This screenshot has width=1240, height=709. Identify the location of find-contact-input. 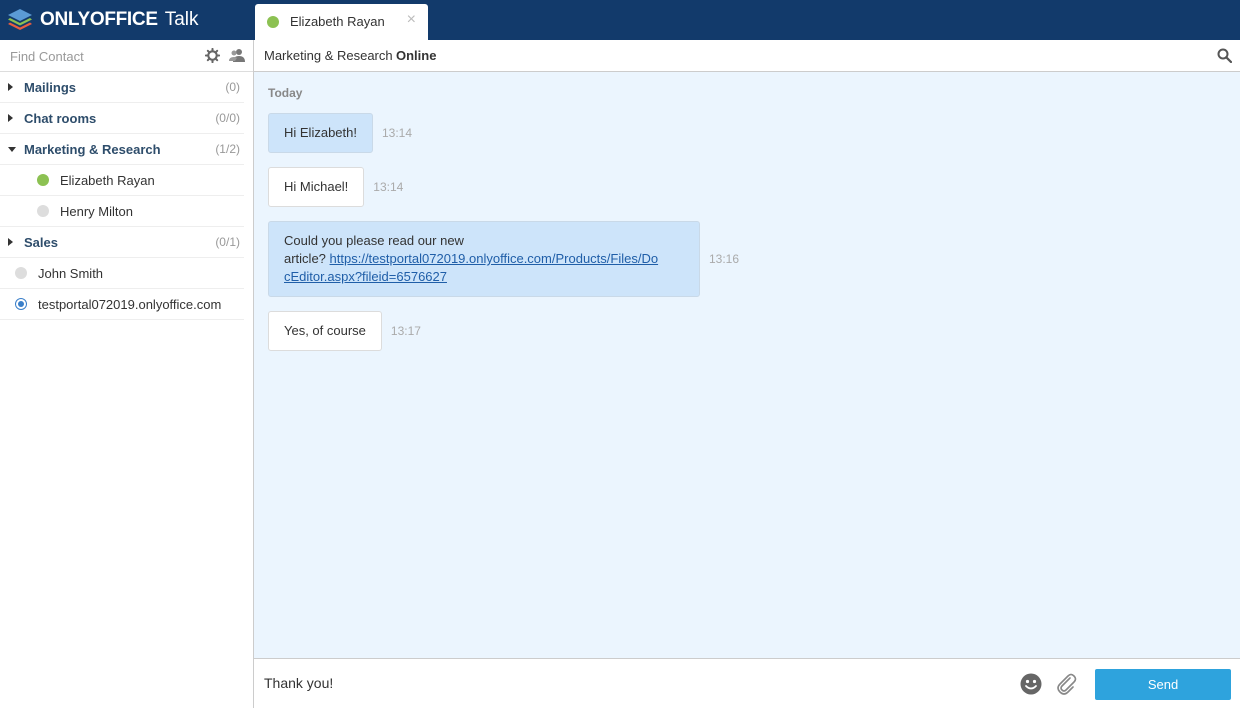
(100, 56).